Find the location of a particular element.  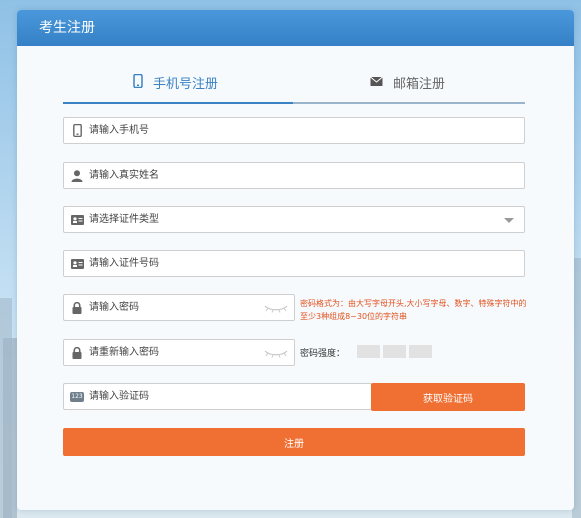

strength-bar-weak is located at coordinates (368, 351).